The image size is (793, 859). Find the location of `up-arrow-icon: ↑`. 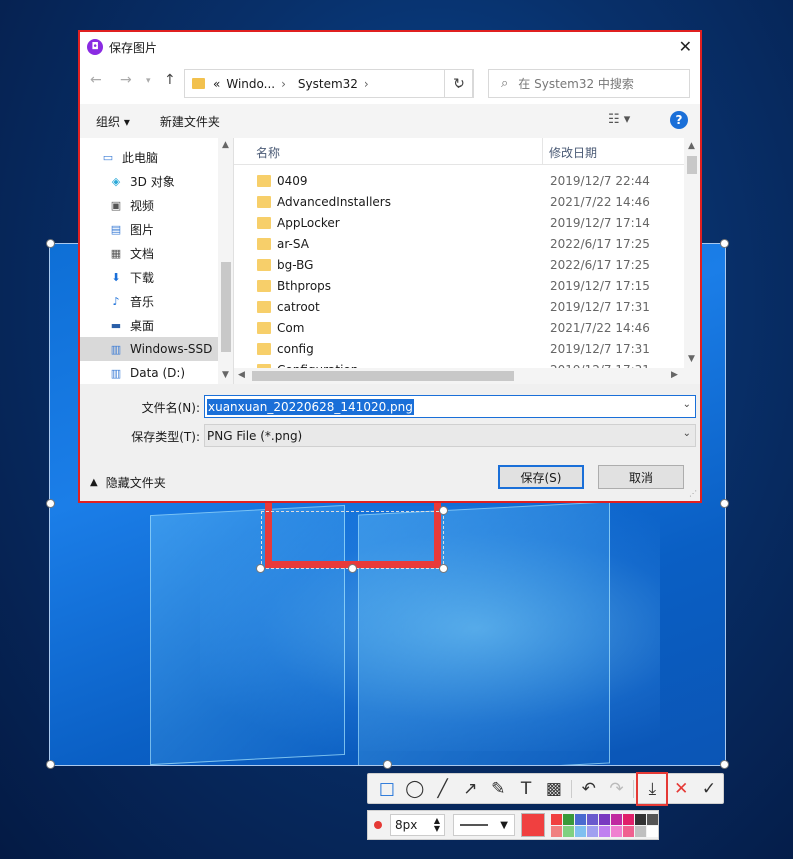

up-arrow-icon: ↑ is located at coordinates (170, 80).